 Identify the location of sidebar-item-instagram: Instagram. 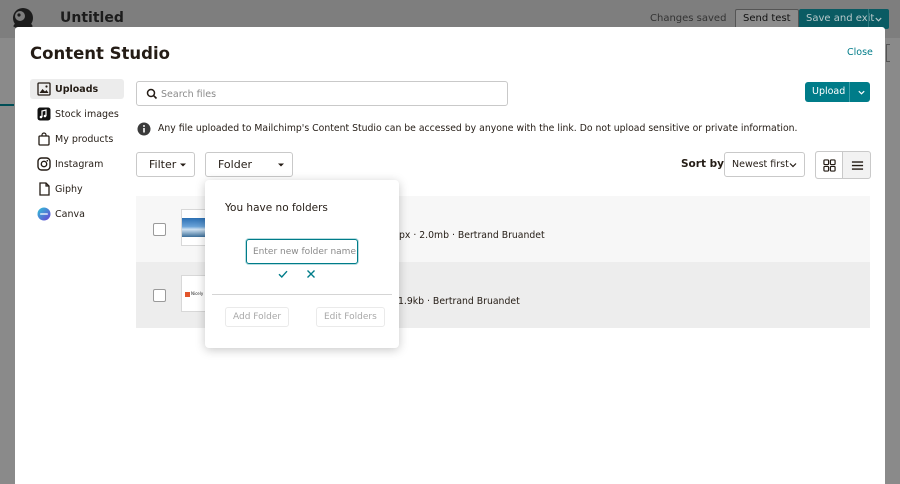
(77, 164).